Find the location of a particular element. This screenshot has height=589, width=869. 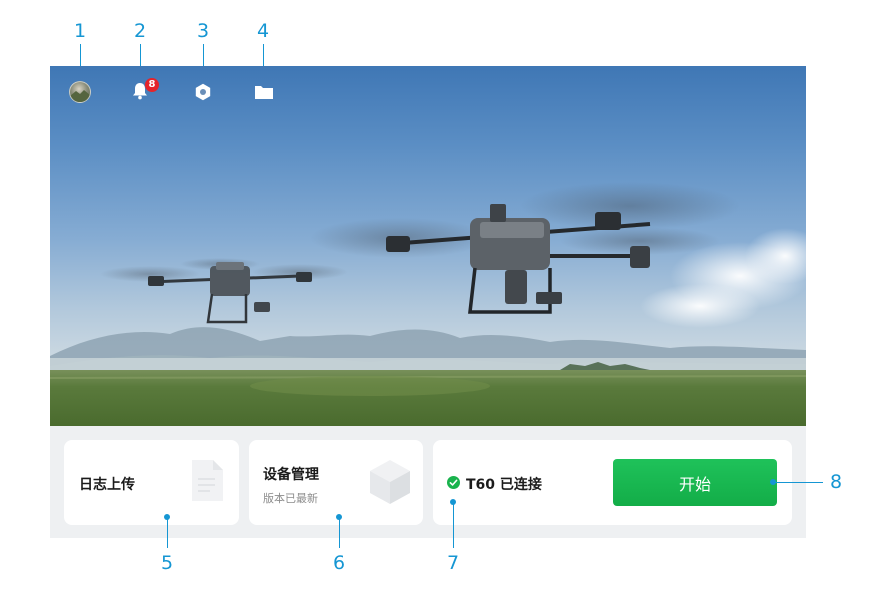

folder-icon is located at coordinates (264, 92).